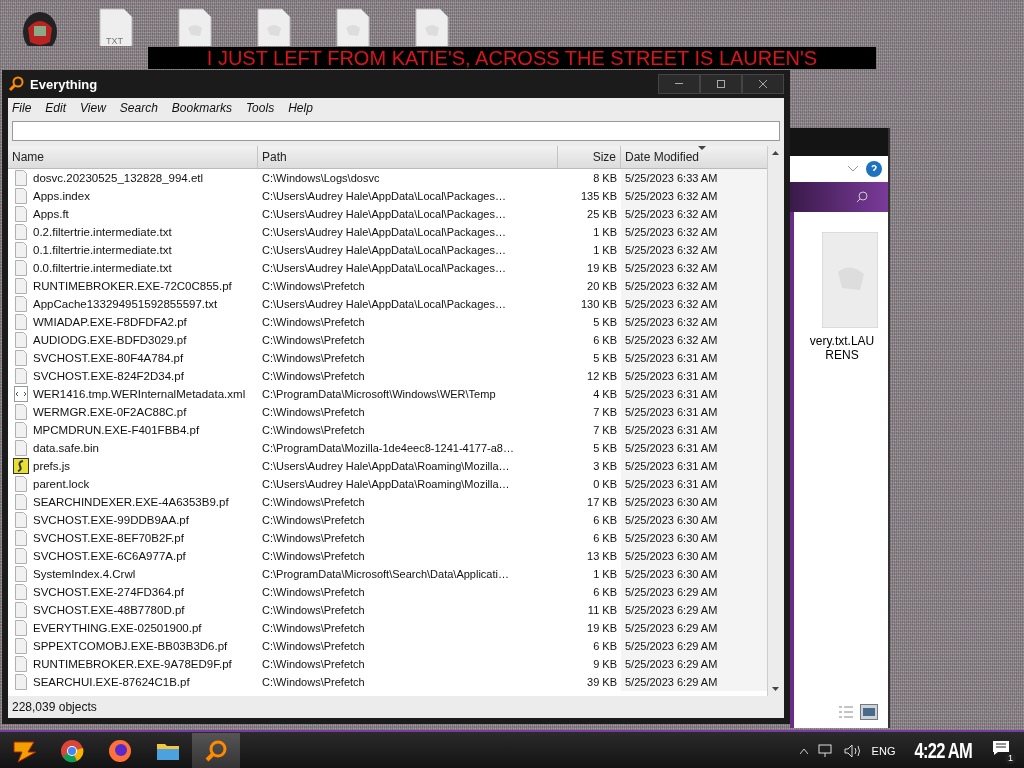 The image size is (1024, 768). I want to click on file-name: dosvc.20230525_132828_994.etl, so click(118, 178).